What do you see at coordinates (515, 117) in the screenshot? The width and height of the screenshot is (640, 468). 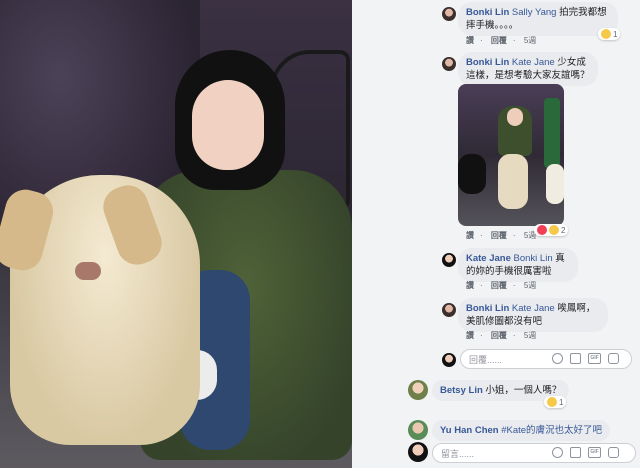 I see `photo-face` at bounding box center [515, 117].